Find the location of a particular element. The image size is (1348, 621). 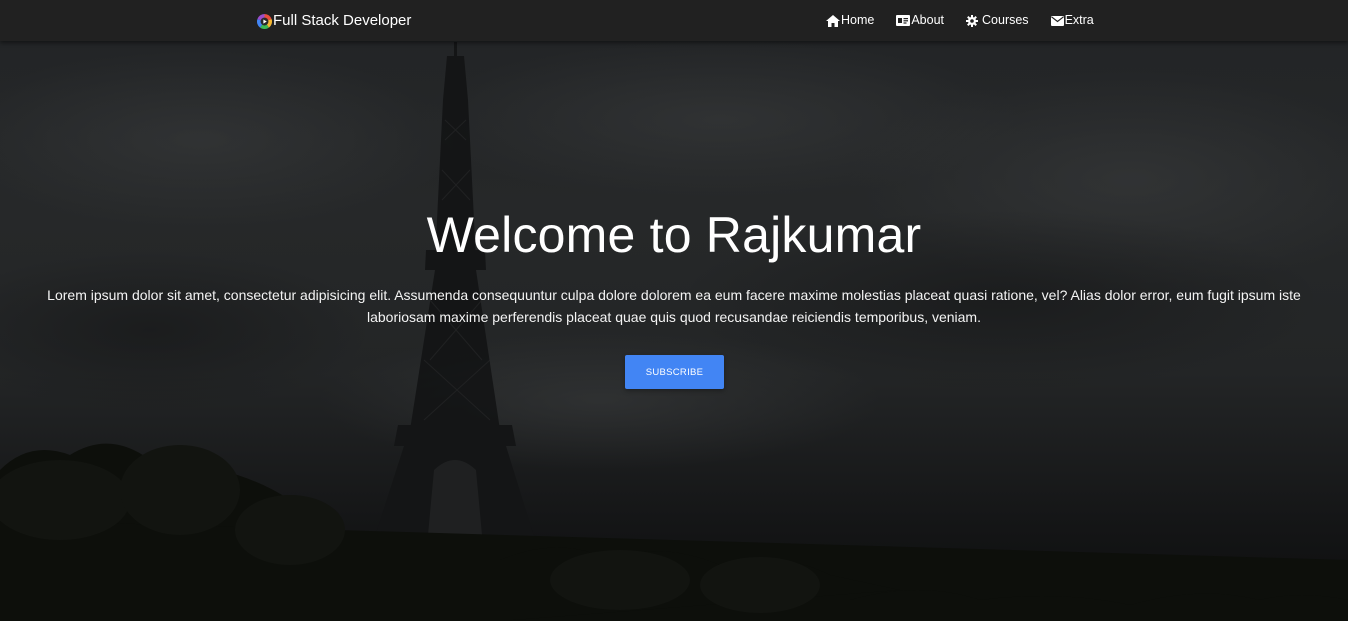

nav-extra-label: Extra is located at coordinates (1079, 20).